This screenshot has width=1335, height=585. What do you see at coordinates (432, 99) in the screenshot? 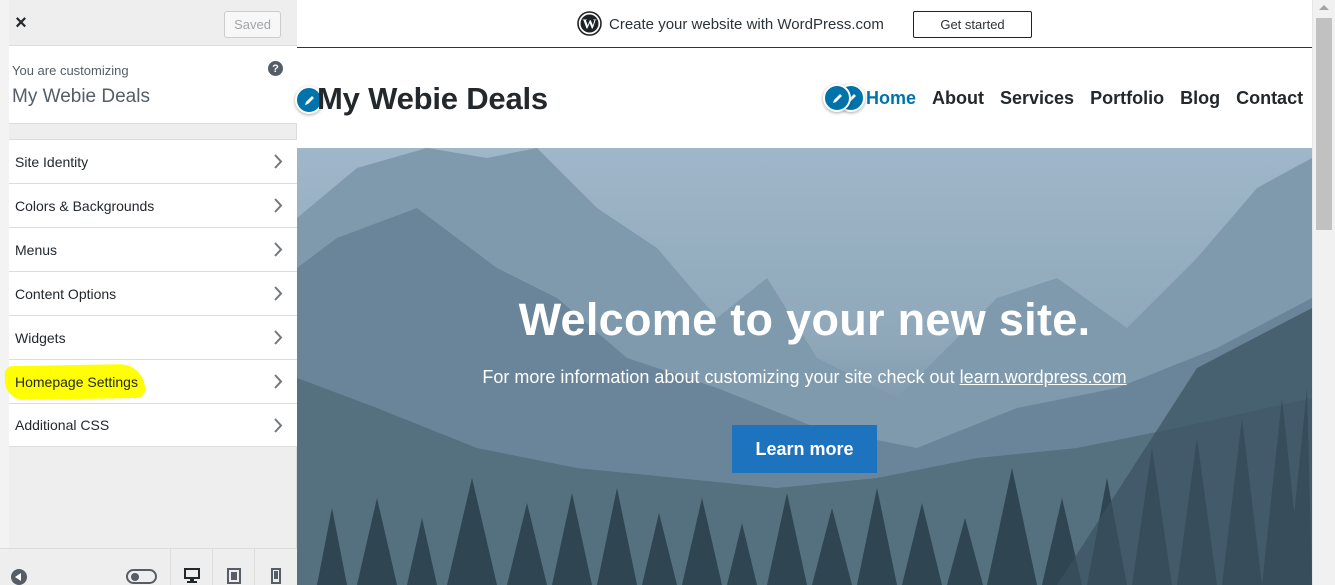
I see `site-title: My Webie Deals` at bounding box center [432, 99].